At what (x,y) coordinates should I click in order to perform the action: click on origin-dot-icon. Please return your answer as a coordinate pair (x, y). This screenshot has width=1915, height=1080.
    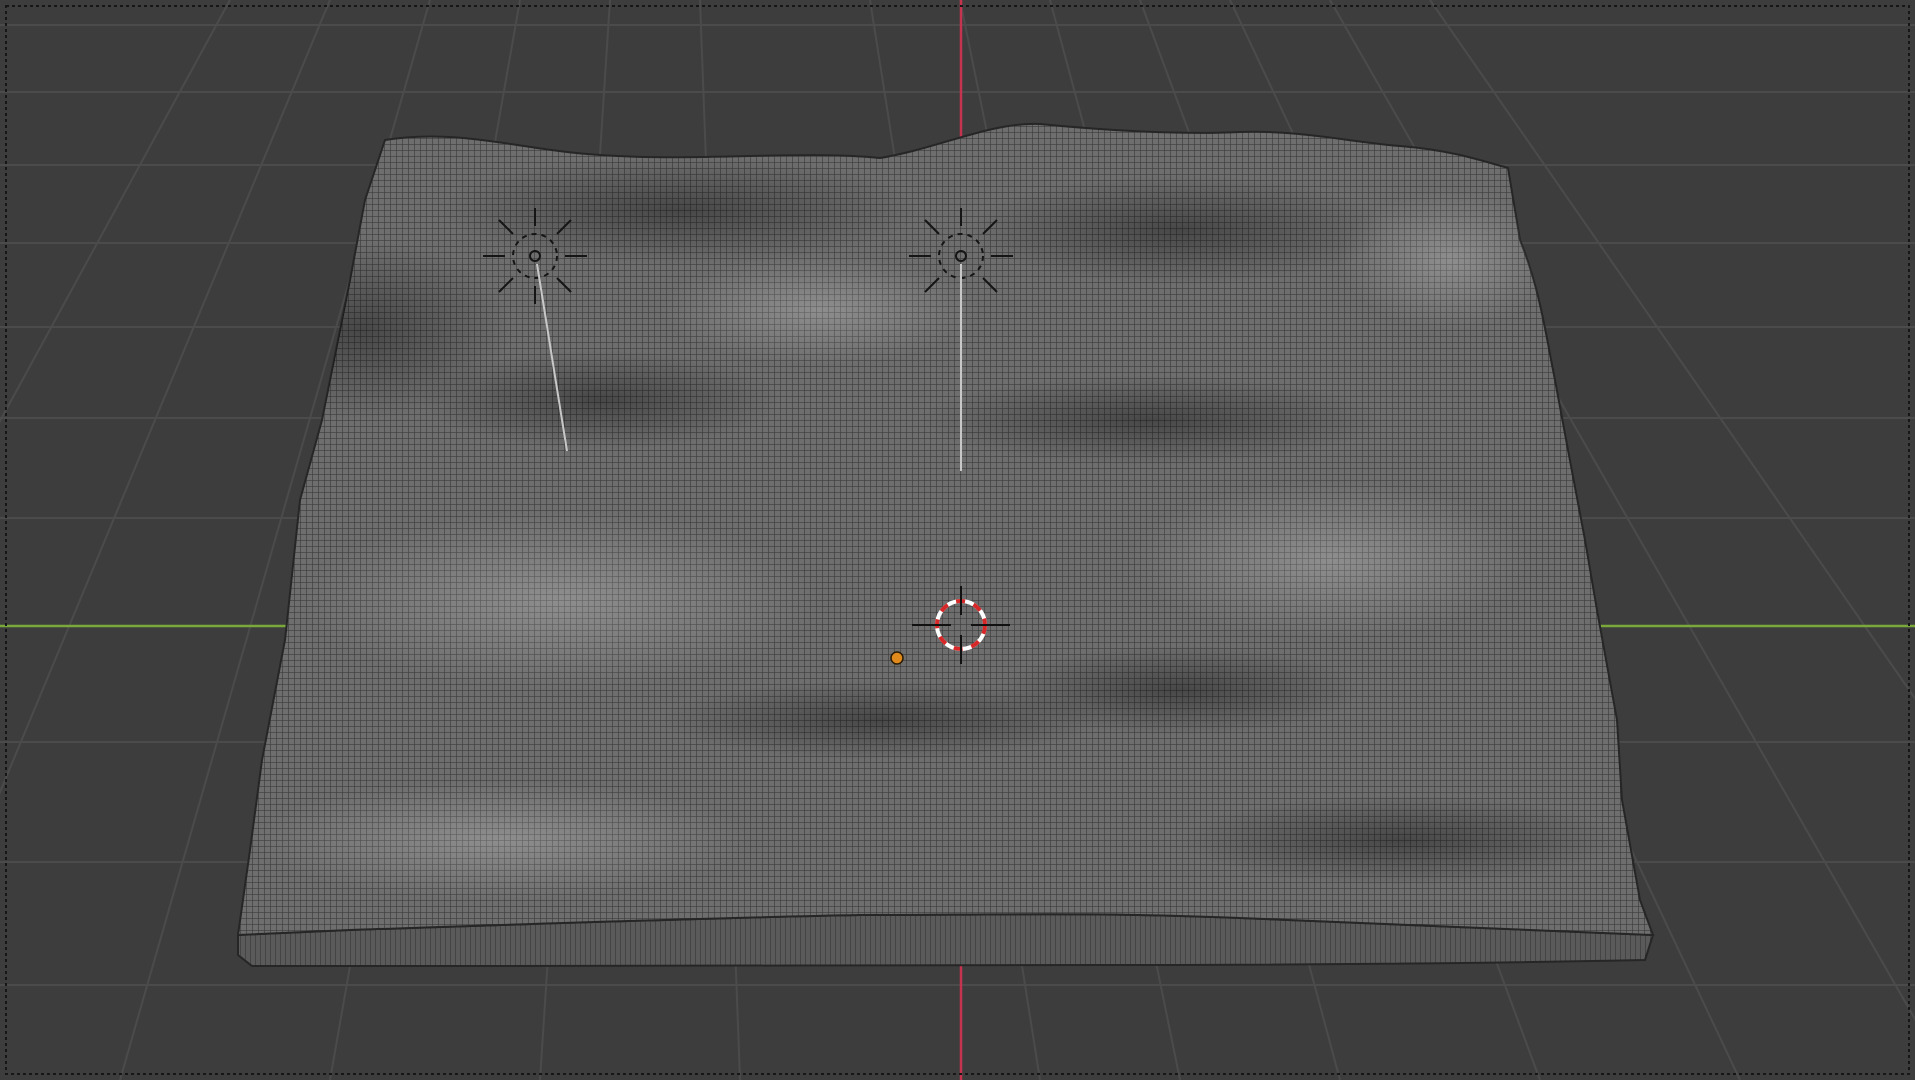
    Looking at the image, I should click on (897, 658).